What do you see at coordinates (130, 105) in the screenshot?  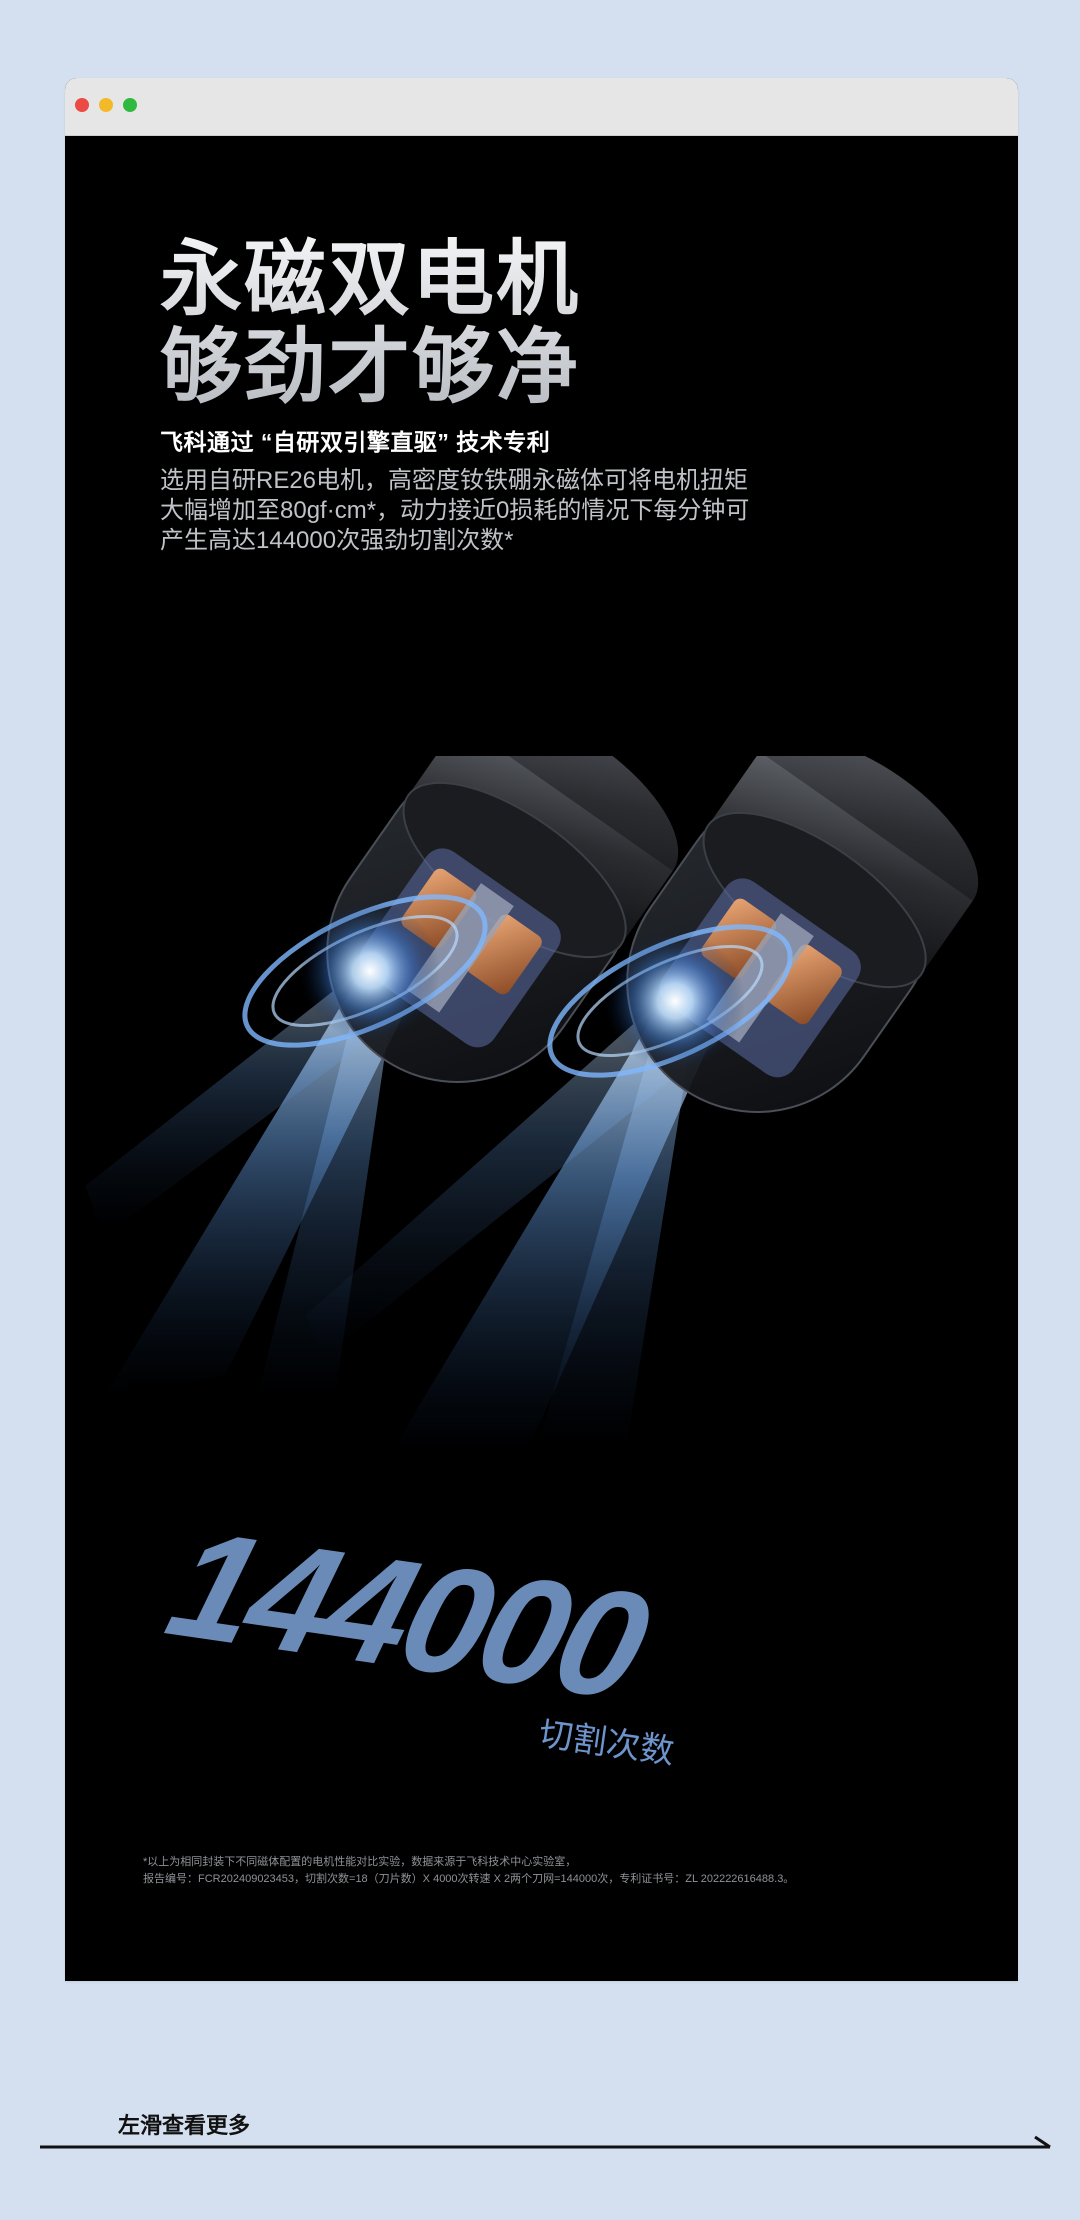 I see `maximize-window-button` at bounding box center [130, 105].